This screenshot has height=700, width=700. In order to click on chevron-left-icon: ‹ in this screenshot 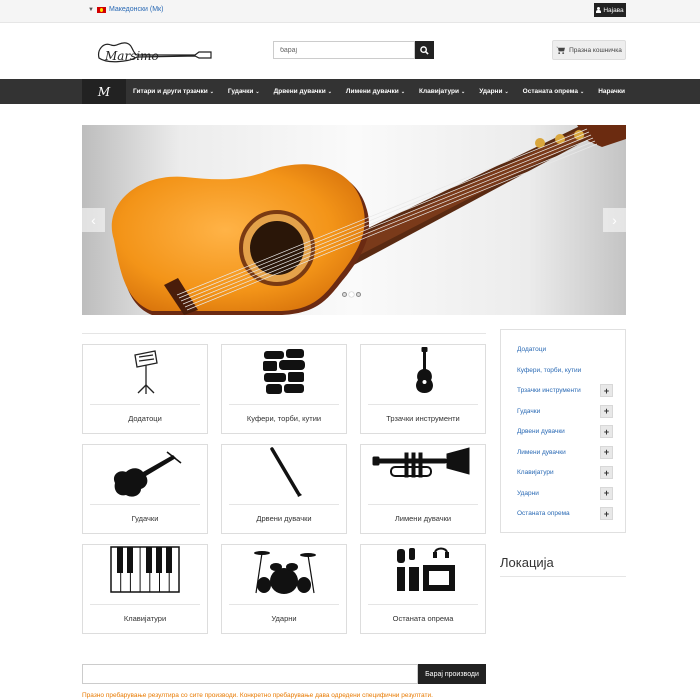, I will do `click(93, 220)`.